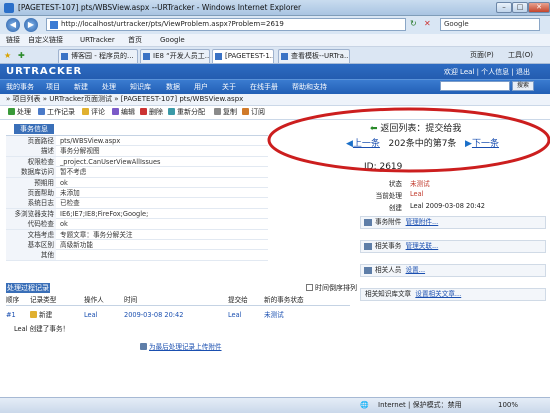  What do you see at coordinates (11, 315) in the screenshot?
I see `history-seq-link: #1` at bounding box center [11, 315].